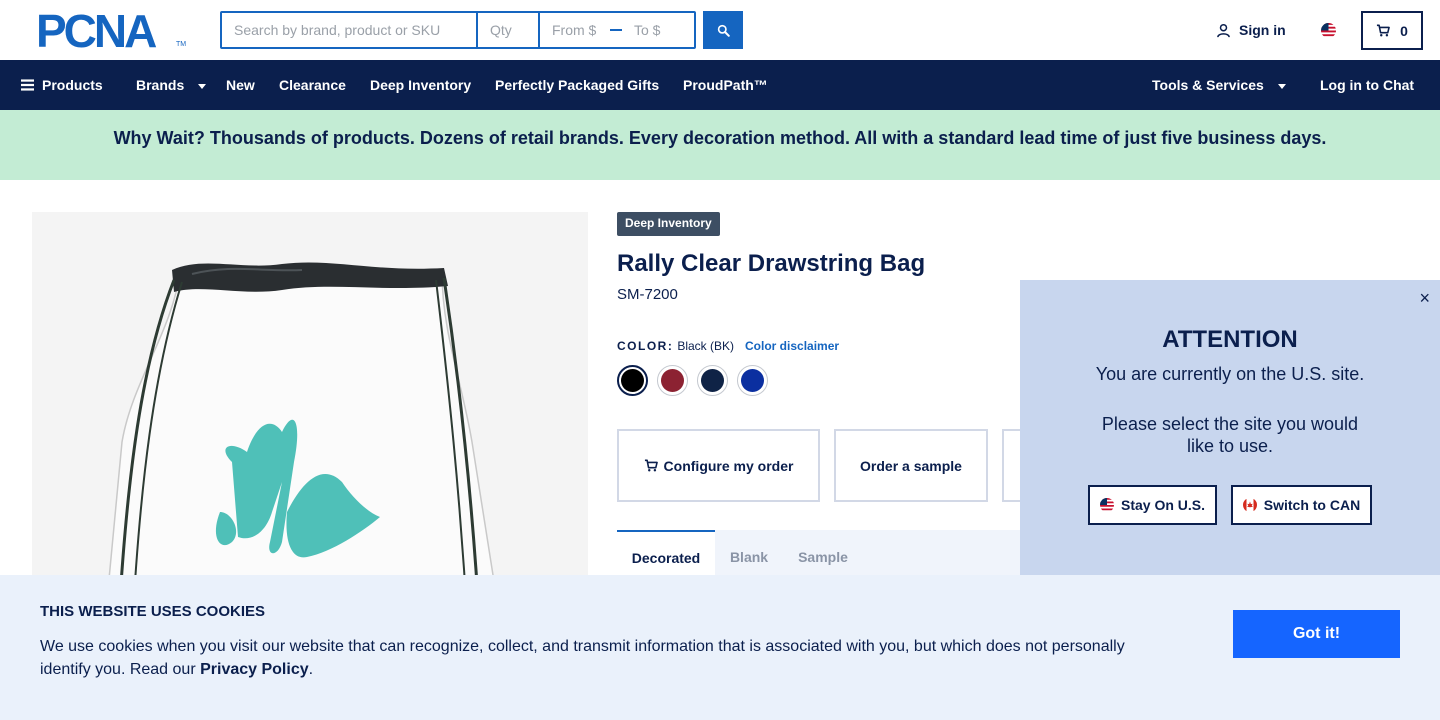 The height and width of the screenshot is (720, 1440). Describe the element at coordinates (1223, 30) in the screenshot. I see `user-icon` at that location.